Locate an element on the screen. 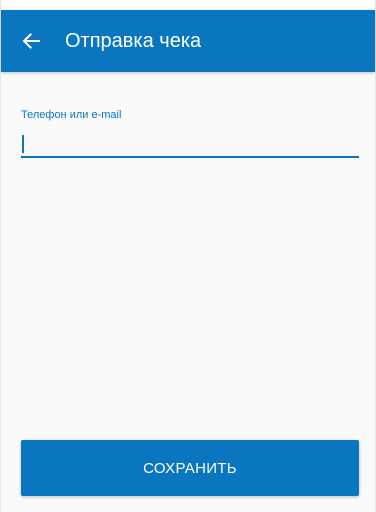 The image size is (376, 512). contact-input is located at coordinates (190, 144).